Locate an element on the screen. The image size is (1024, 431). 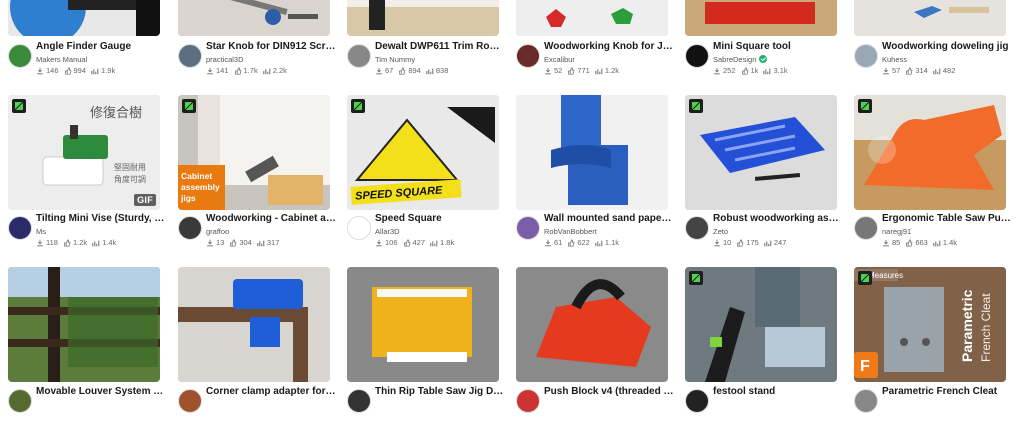
author-name: Ms is located at coordinates (41, 231).